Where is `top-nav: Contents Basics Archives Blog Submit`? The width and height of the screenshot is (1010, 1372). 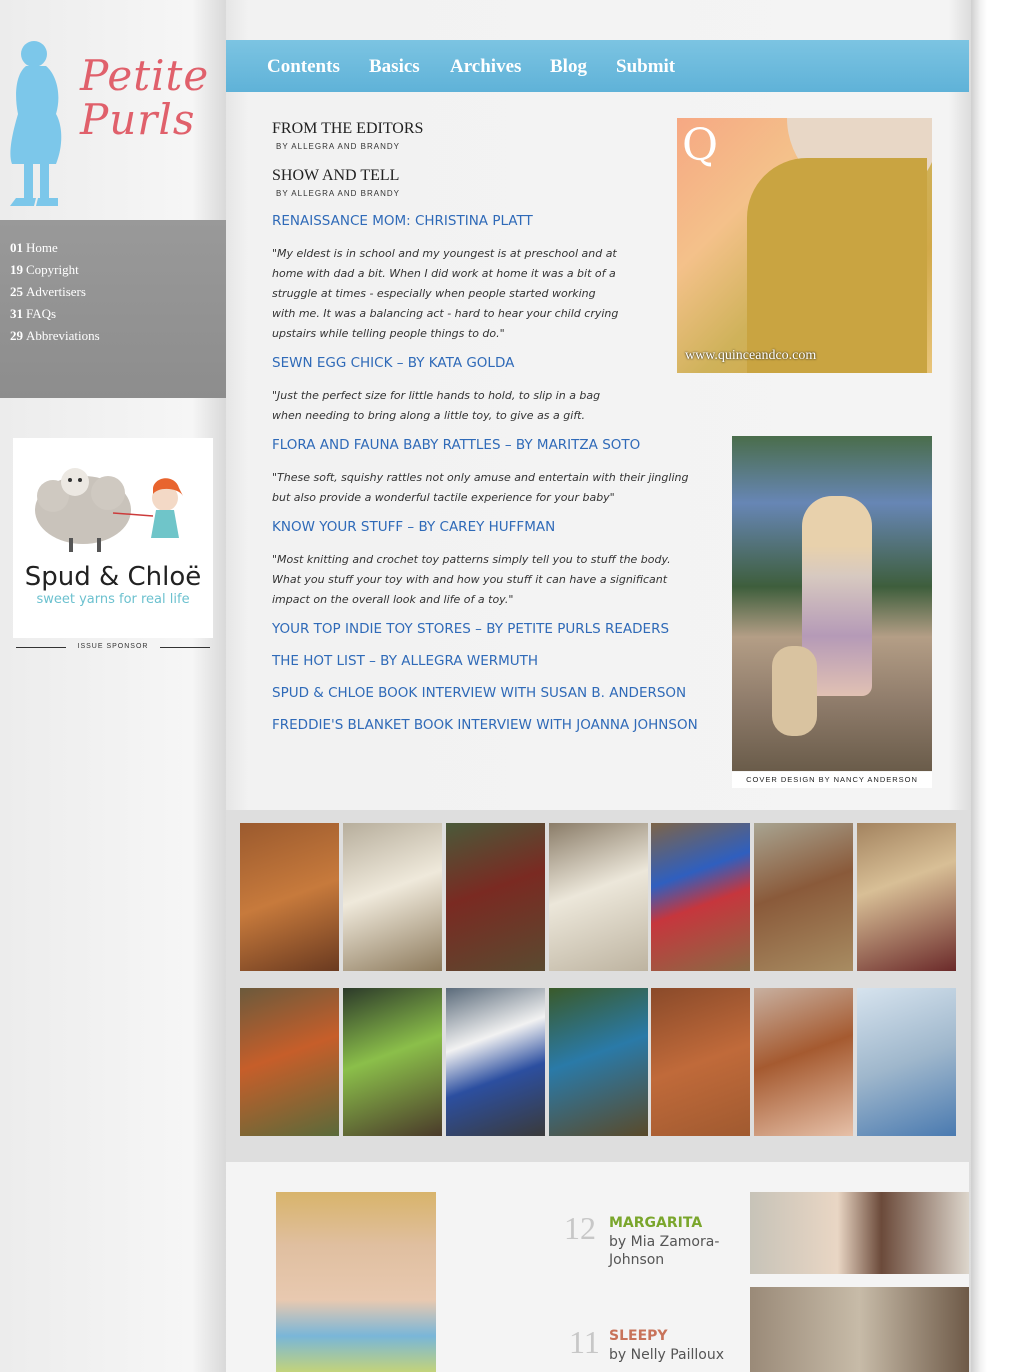 top-nav: Contents Basics Archives Blog Submit is located at coordinates (597, 66).